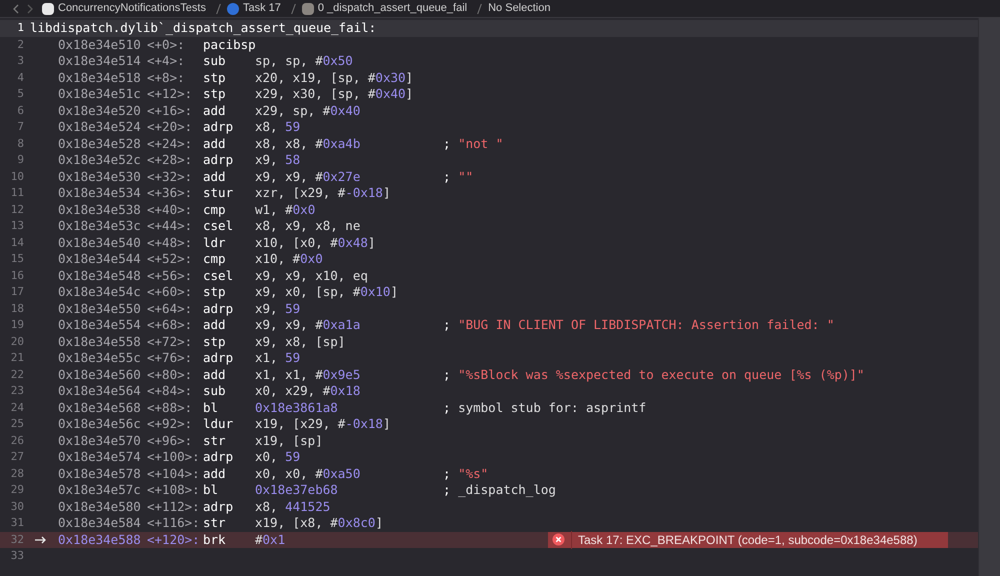  Describe the element at coordinates (17, 292) in the screenshot. I see `line-number: 17` at that location.